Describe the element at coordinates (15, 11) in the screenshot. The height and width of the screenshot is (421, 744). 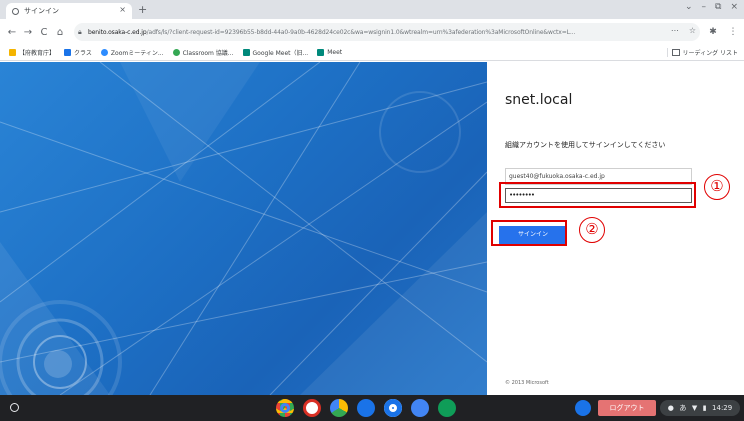
I see `globe-icon` at that location.